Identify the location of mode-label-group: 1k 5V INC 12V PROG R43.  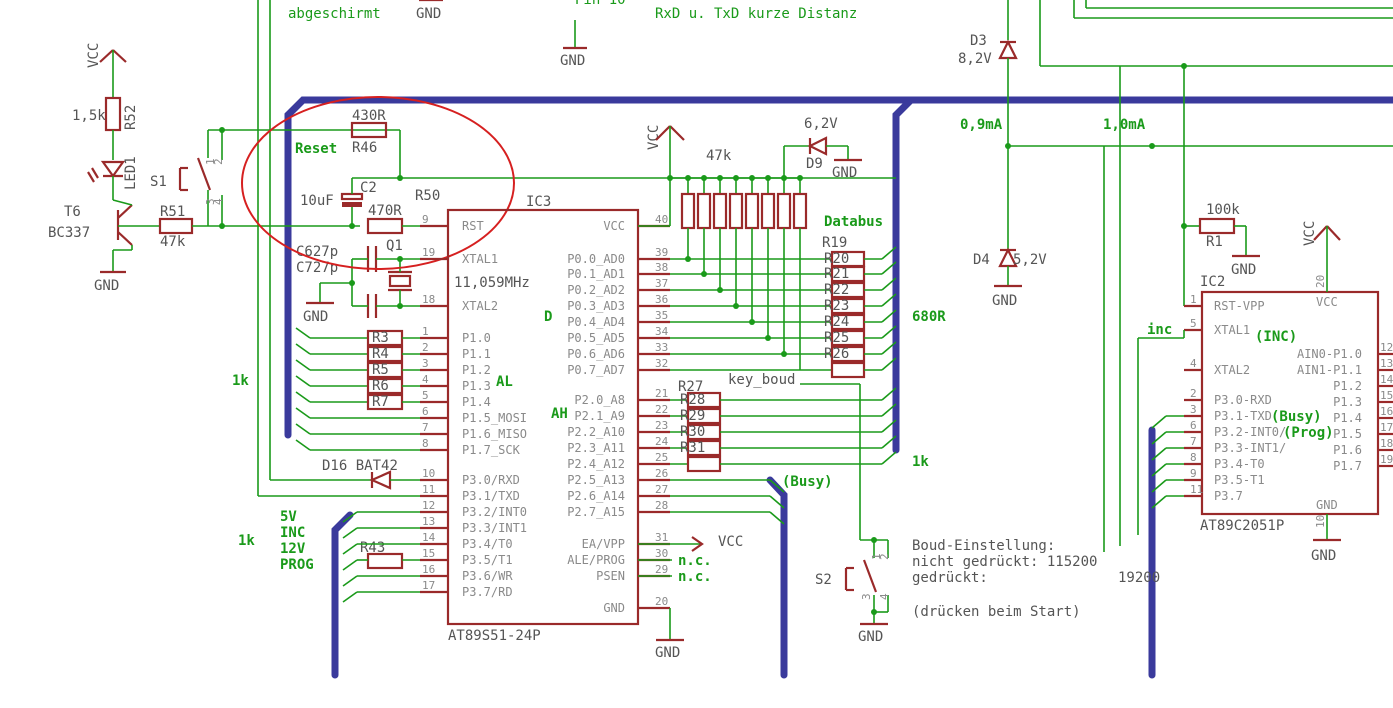
(329, 556).